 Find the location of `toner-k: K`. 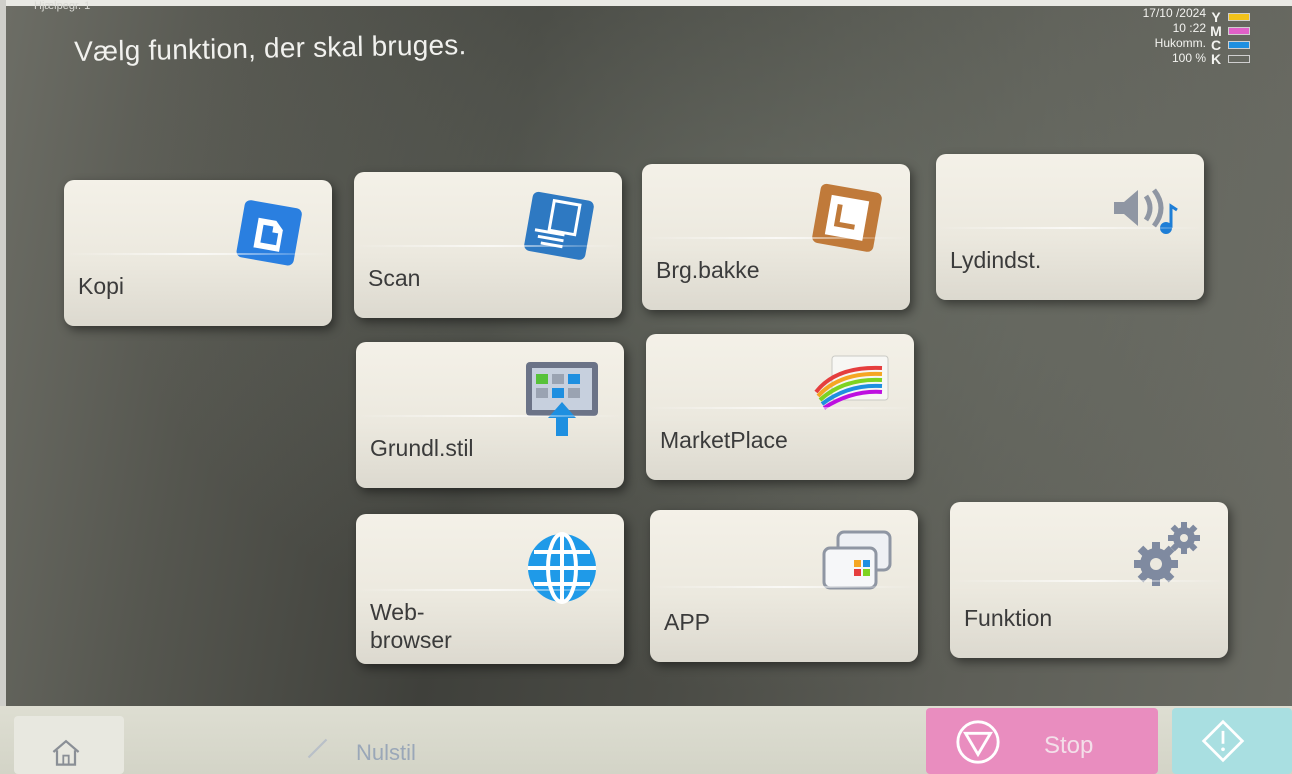

toner-k: K is located at coordinates (1242, 59).